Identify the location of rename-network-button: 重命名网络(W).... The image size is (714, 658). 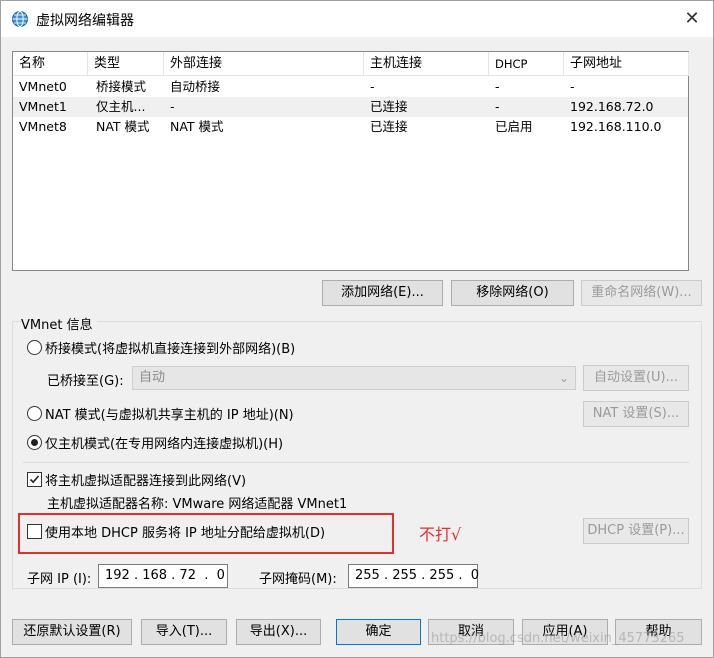
(641, 293).